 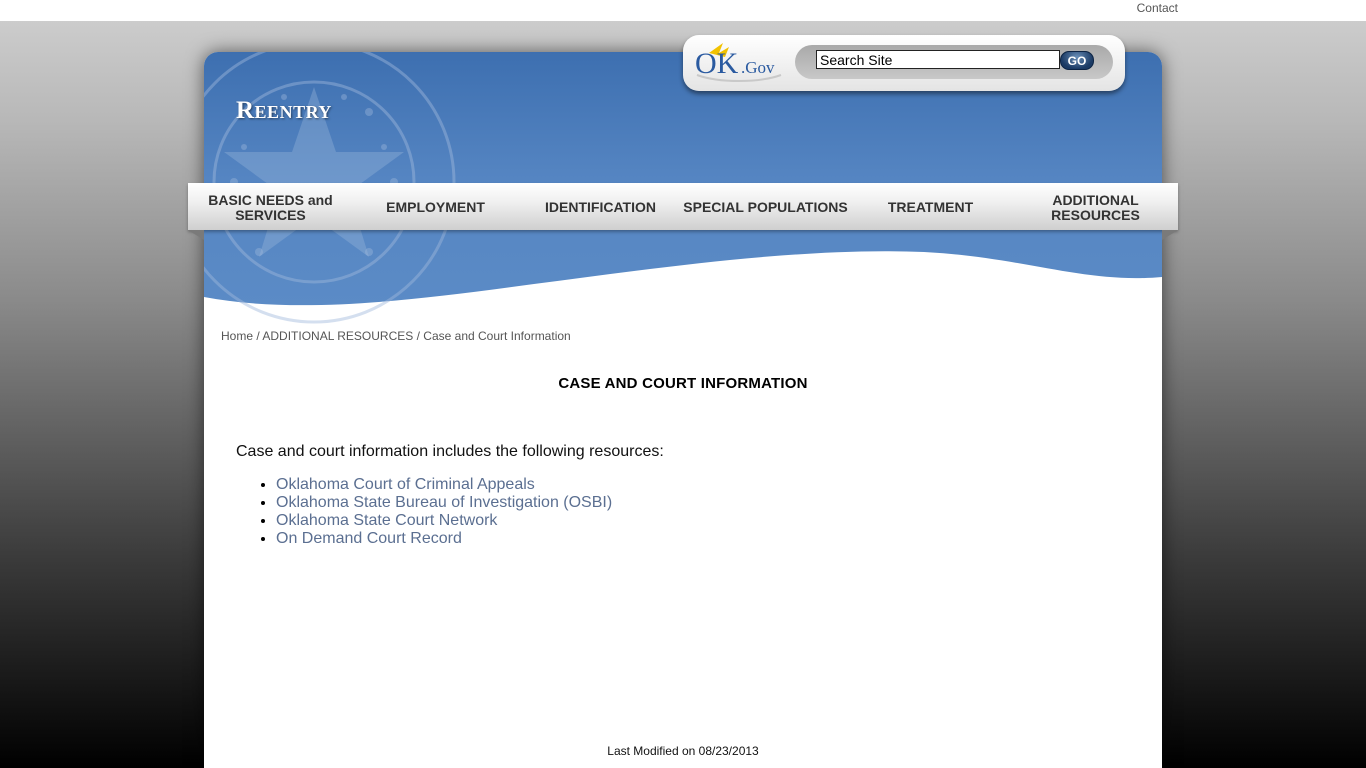 I want to click on last-modified: Last Modified on 08/23/2013, so click(x=683, y=751).